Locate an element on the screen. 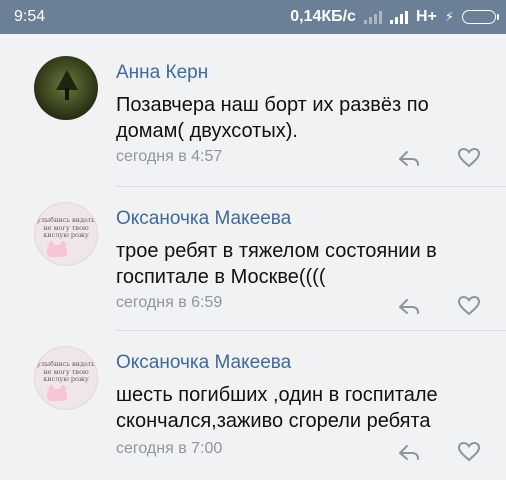  signal-icon is located at coordinates (398, 17).